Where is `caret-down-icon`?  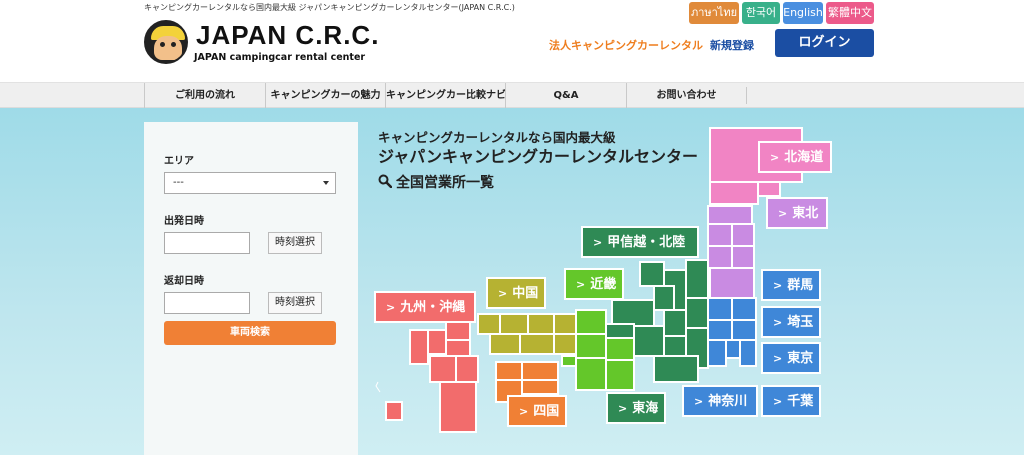
caret-down-icon is located at coordinates (326, 183).